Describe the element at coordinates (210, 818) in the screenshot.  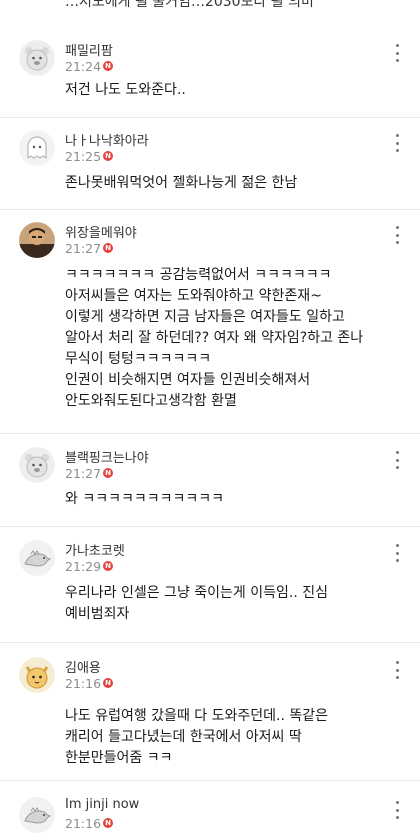
I see `comment-item: Im jinji now 21:16 N` at that location.